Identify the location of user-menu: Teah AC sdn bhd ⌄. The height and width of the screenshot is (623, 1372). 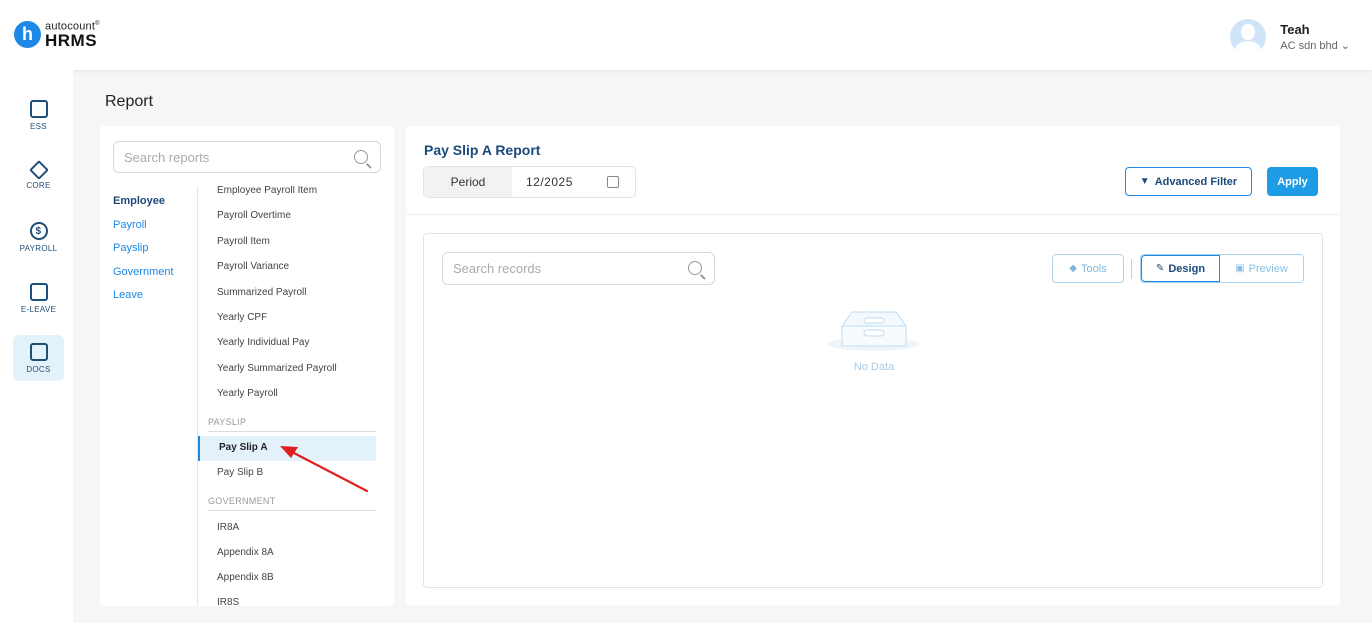
(1290, 37).